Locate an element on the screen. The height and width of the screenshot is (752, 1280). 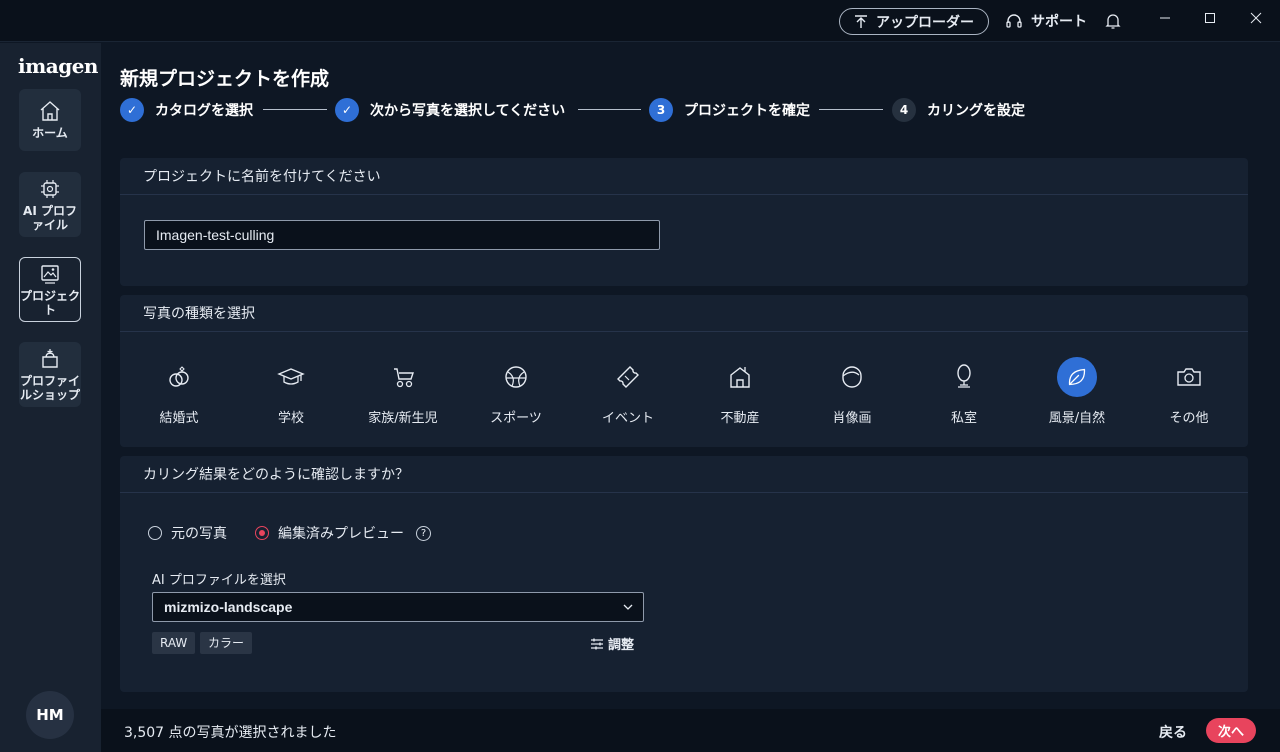
photo-type-event: イベント is located at coordinates (628, 391).